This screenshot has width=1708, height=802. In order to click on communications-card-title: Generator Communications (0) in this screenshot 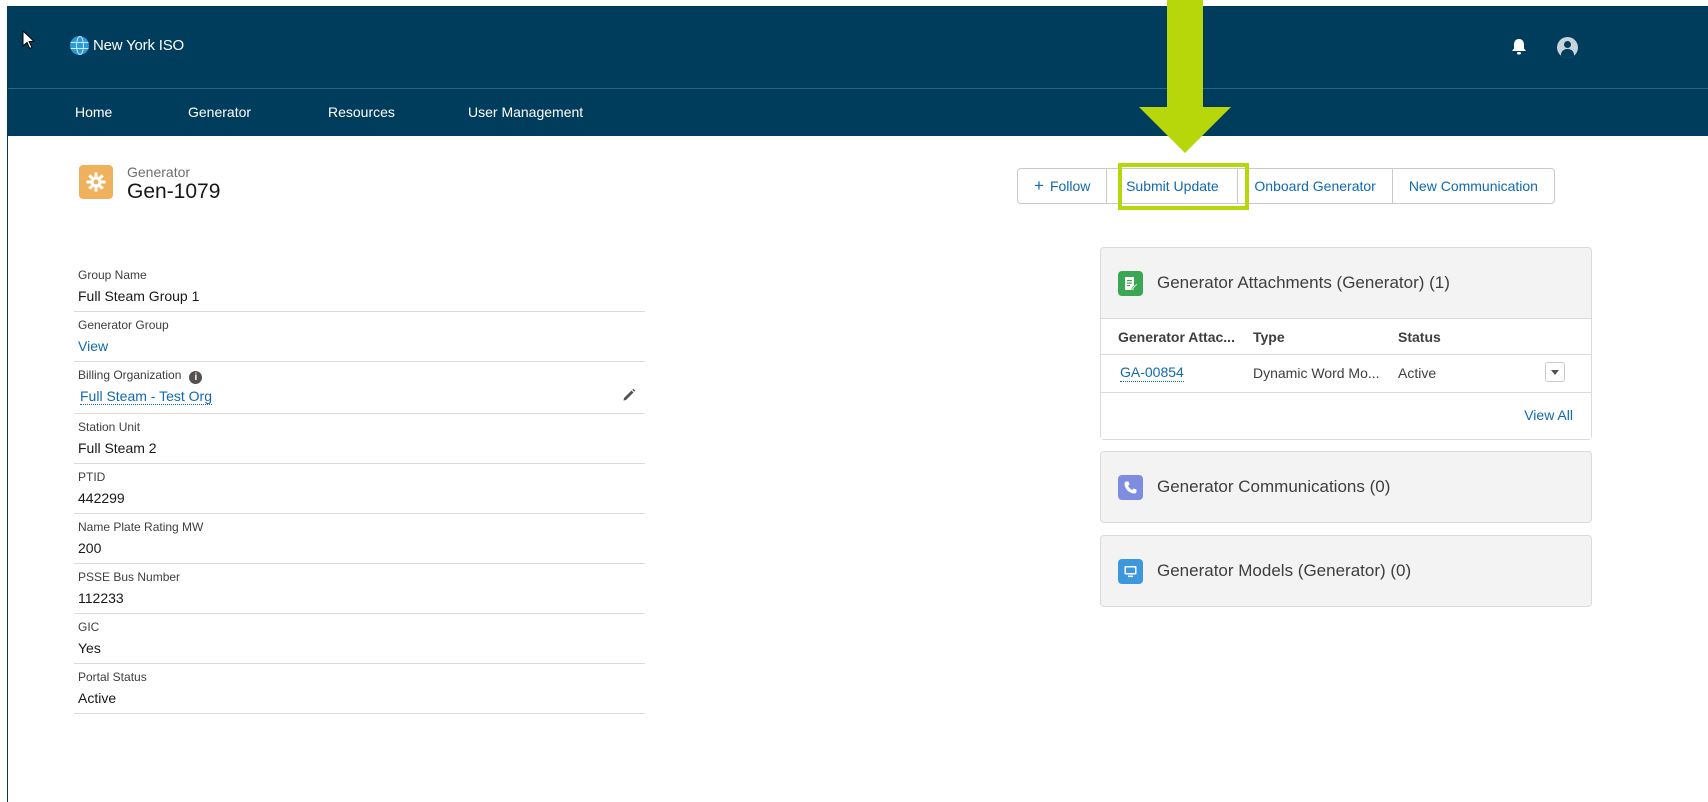, I will do `click(1273, 487)`.